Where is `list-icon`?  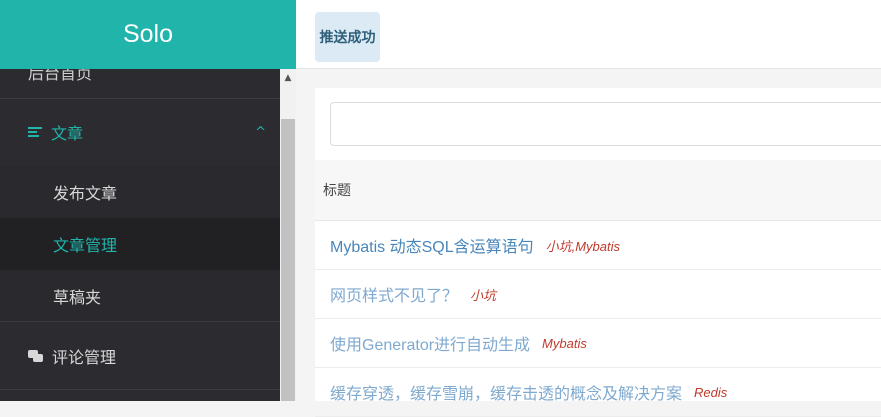 list-icon is located at coordinates (35, 132).